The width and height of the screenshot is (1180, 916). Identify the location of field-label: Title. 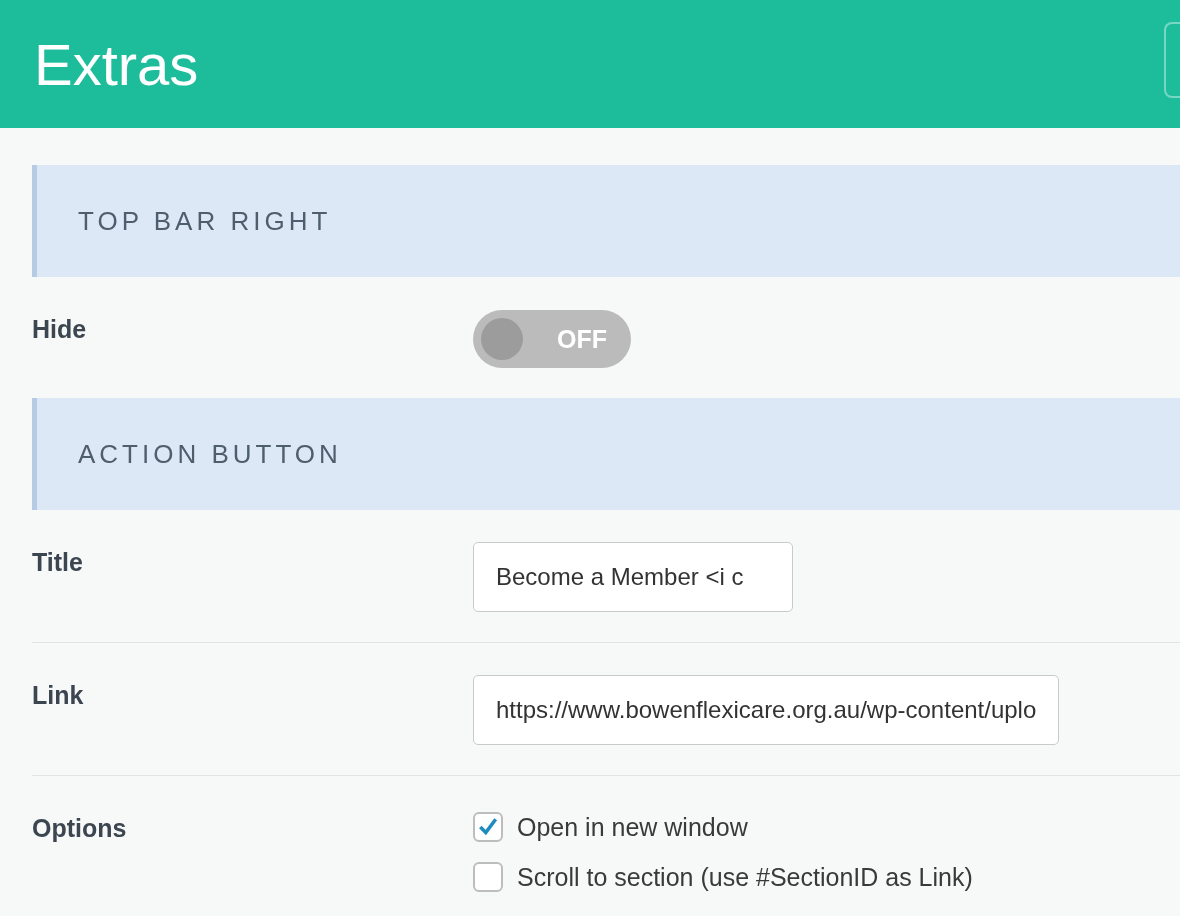
(58, 562).